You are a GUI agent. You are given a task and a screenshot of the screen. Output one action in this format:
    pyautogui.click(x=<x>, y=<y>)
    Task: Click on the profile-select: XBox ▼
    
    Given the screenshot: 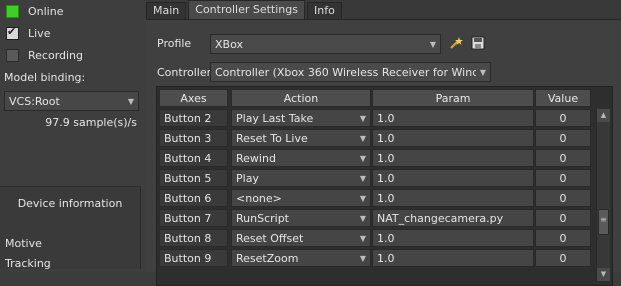 What is the action you would take?
    pyautogui.click(x=325, y=44)
    